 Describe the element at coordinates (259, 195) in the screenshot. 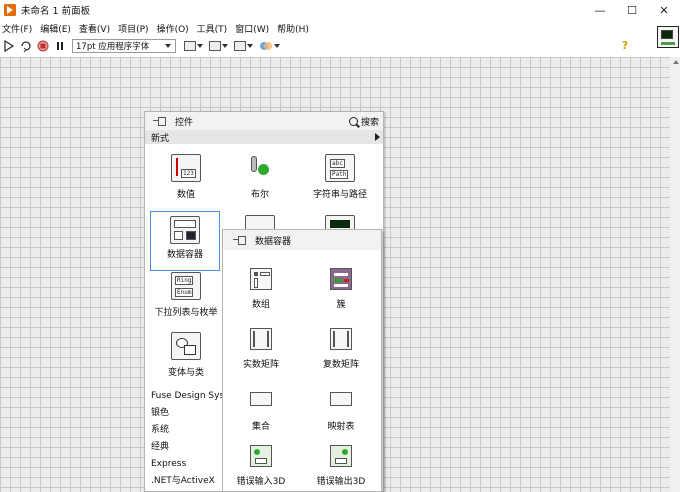

I see `tile-label: 布尔` at that location.